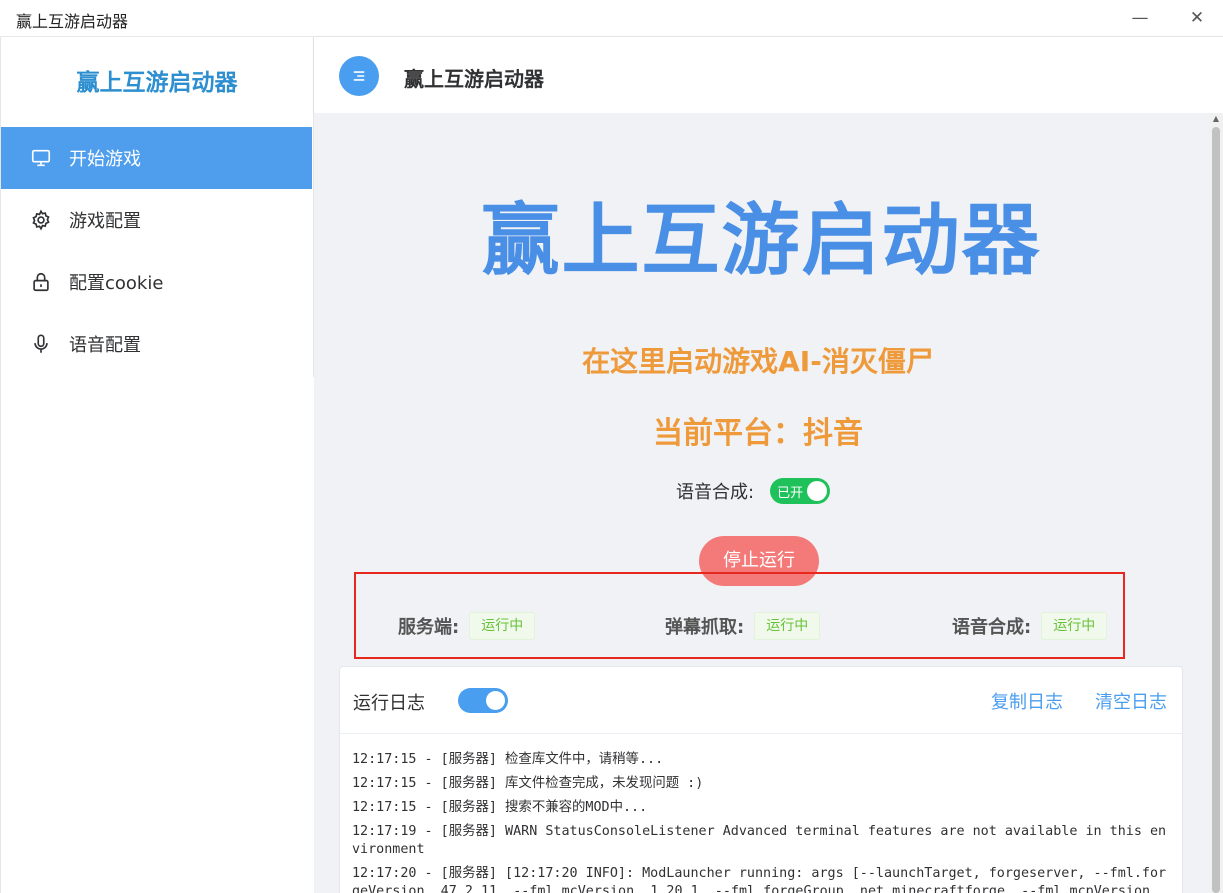  What do you see at coordinates (474, 79) in the screenshot?
I see `page-title: 赢上互游启动器` at bounding box center [474, 79].